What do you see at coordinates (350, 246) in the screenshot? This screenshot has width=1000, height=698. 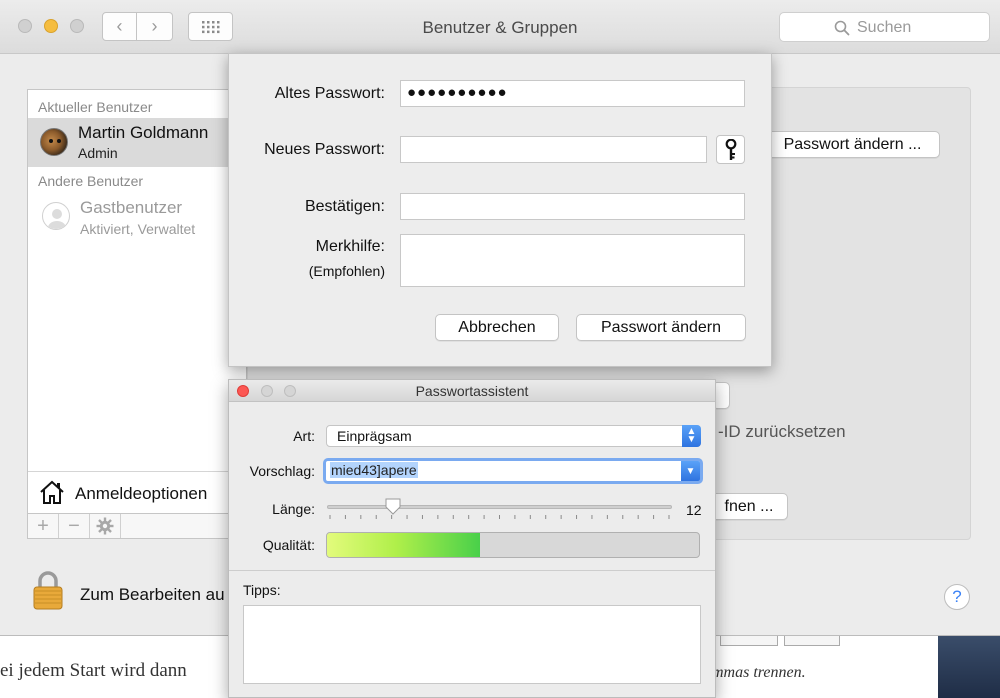 I see `hint-label: Merkhilfe:` at bounding box center [350, 246].